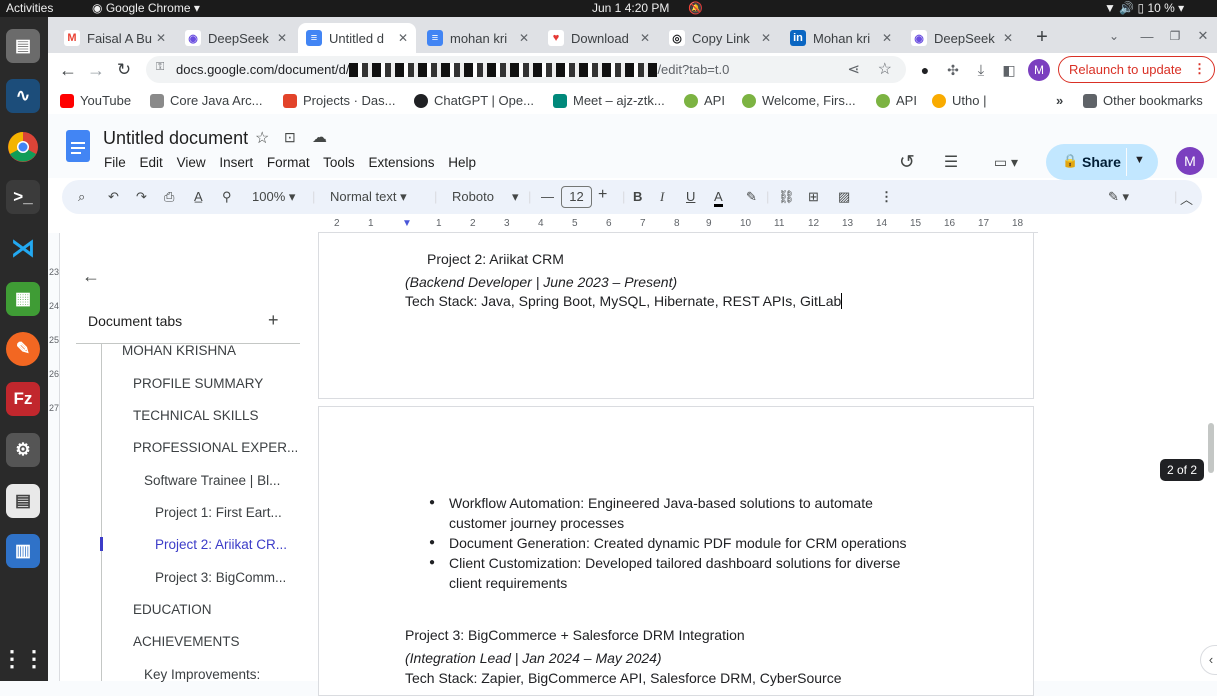  I want to click on editing-mode-icon: ✎ ▾, so click(1118, 197).